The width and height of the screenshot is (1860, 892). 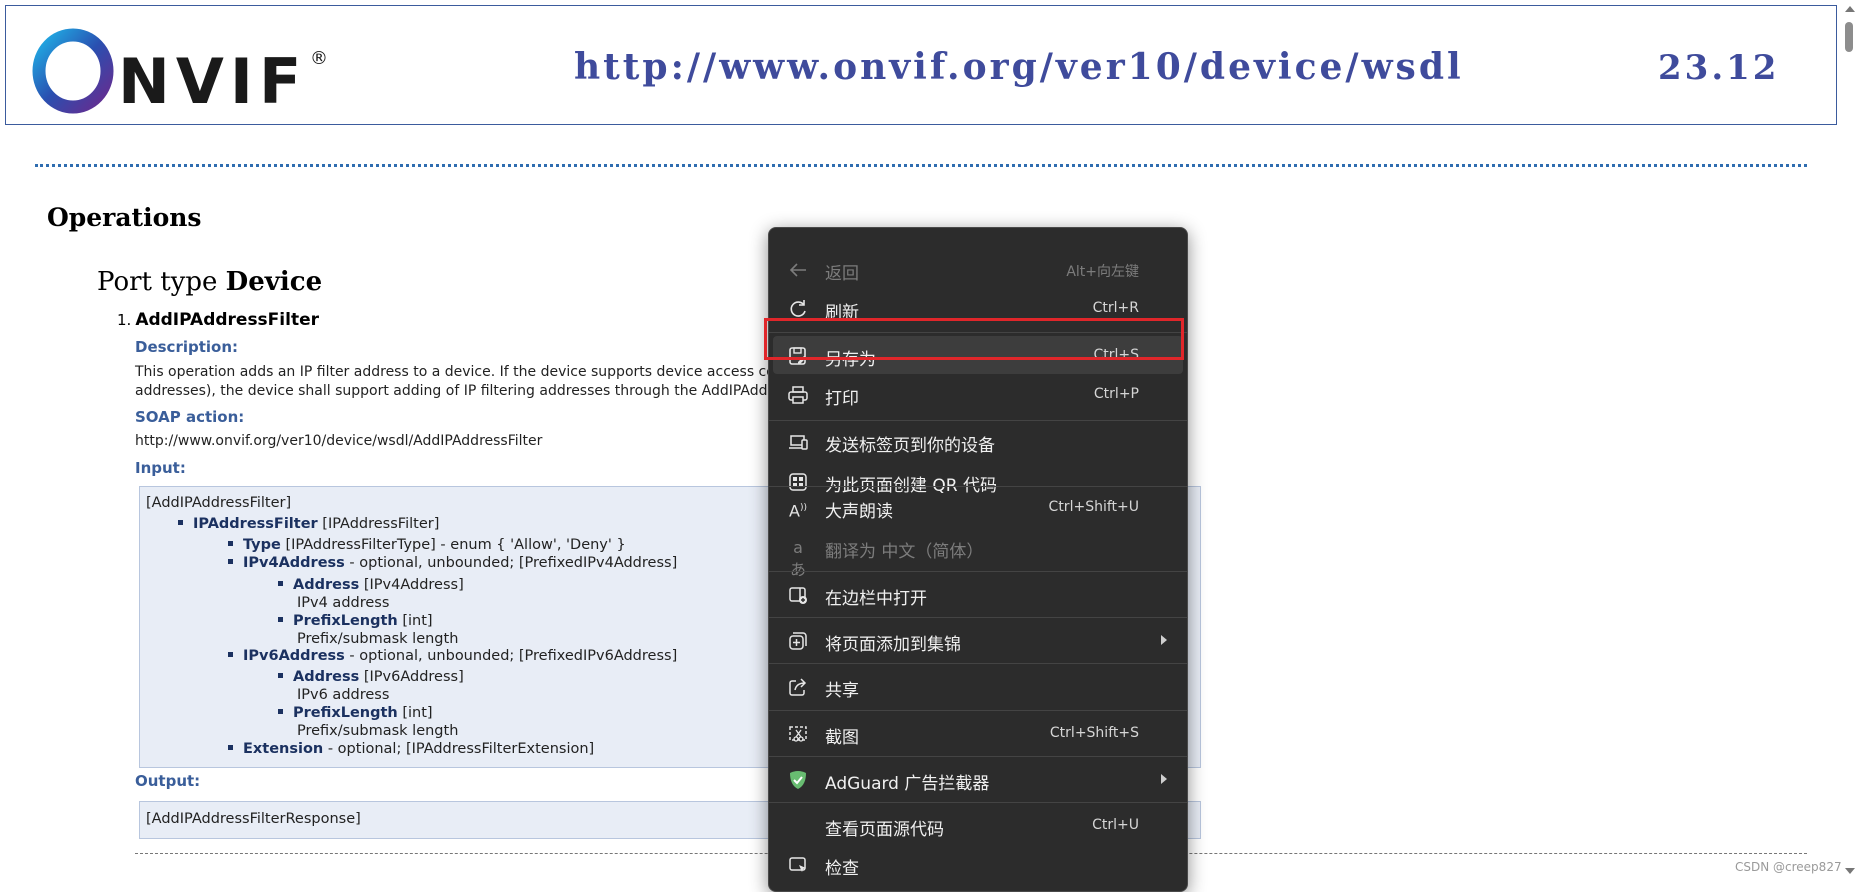 What do you see at coordinates (1116, 394) in the screenshot?
I see `menu-item-shortcut: Ctrl+P` at bounding box center [1116, 394].